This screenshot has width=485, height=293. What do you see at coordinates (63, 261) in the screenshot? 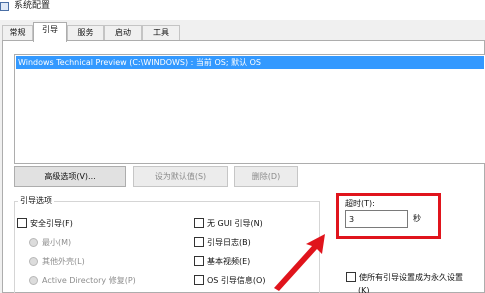
I see `alternate-shell-label: 其他外壳(L)` at bounding box center [63, 261].